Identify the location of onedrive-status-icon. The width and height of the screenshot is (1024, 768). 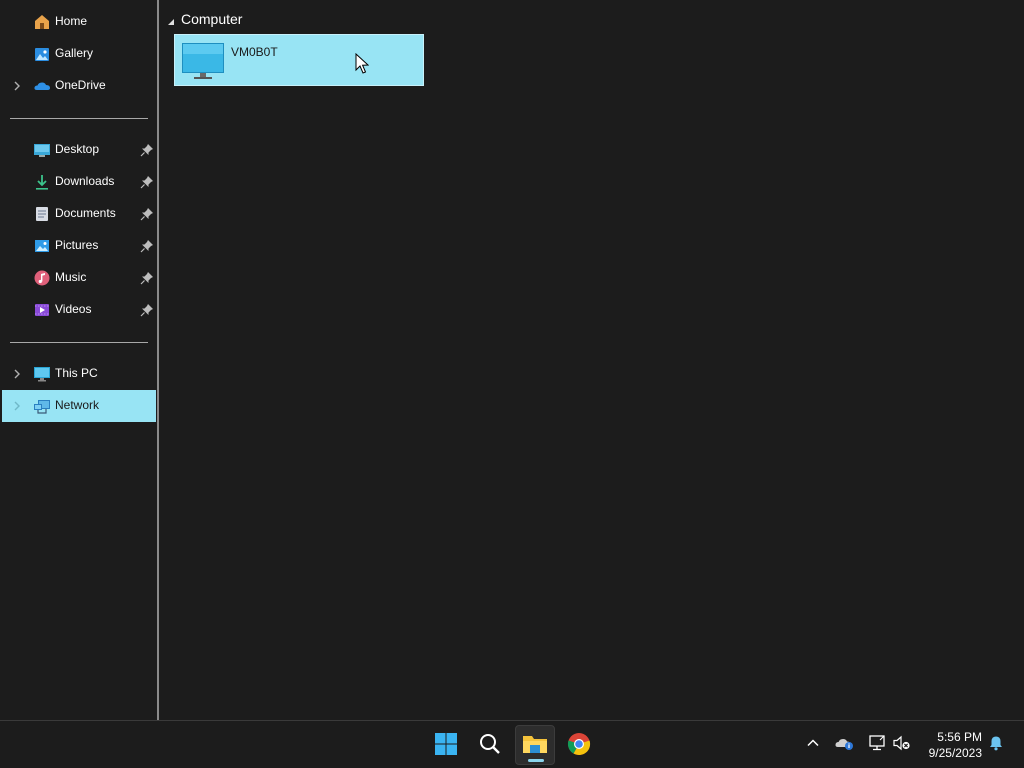
(845, 744).